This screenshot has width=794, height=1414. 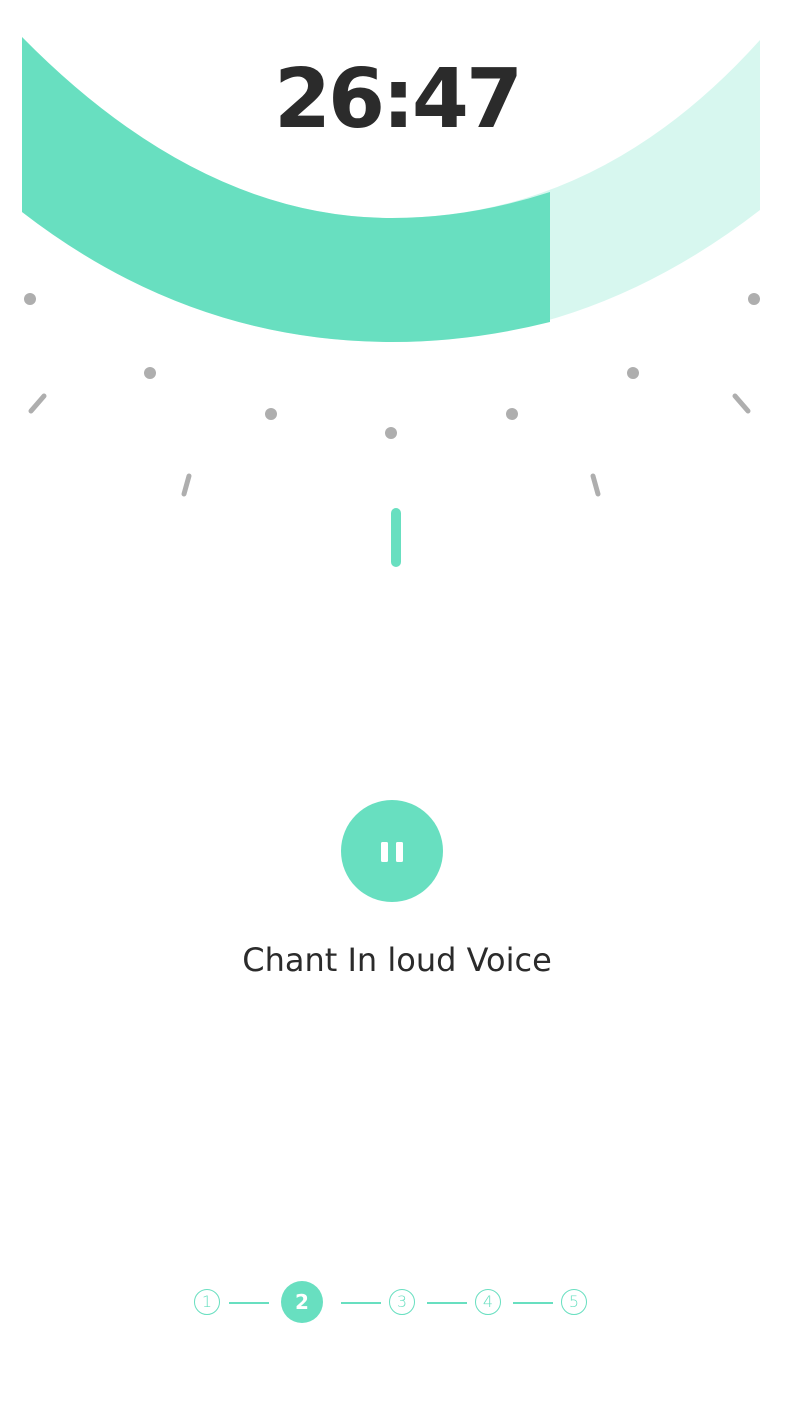 What do you see at coordinates (488, 1302) in the screenshot?
I see `step-4: 4` at bounding box center [488, 1302].